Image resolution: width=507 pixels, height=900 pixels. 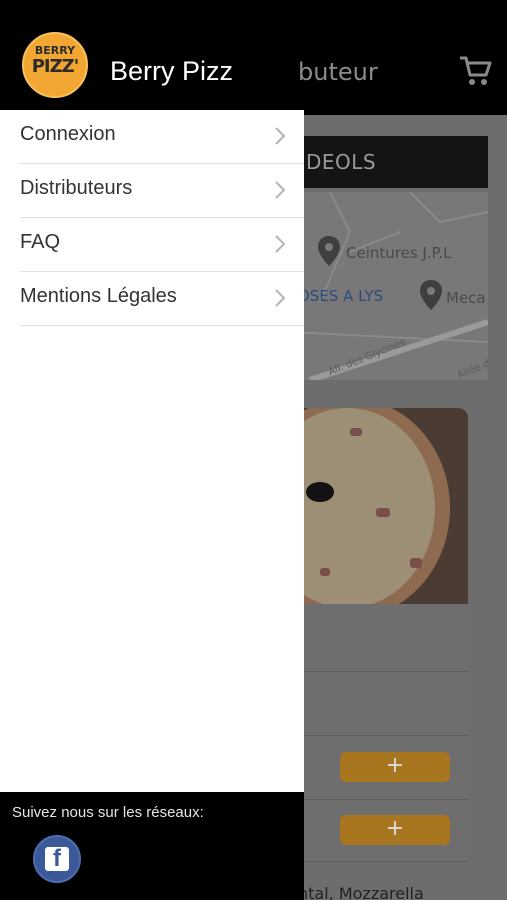 I want to click on menu-item-faq: FAQ, so click(x=162, y=245).